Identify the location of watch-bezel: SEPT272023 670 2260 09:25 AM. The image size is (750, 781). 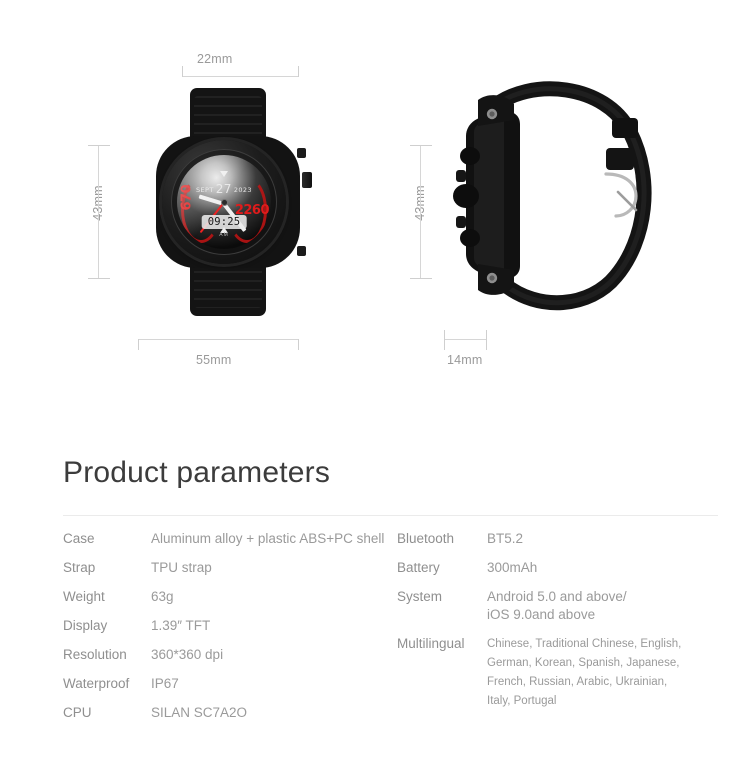
(224, 202).